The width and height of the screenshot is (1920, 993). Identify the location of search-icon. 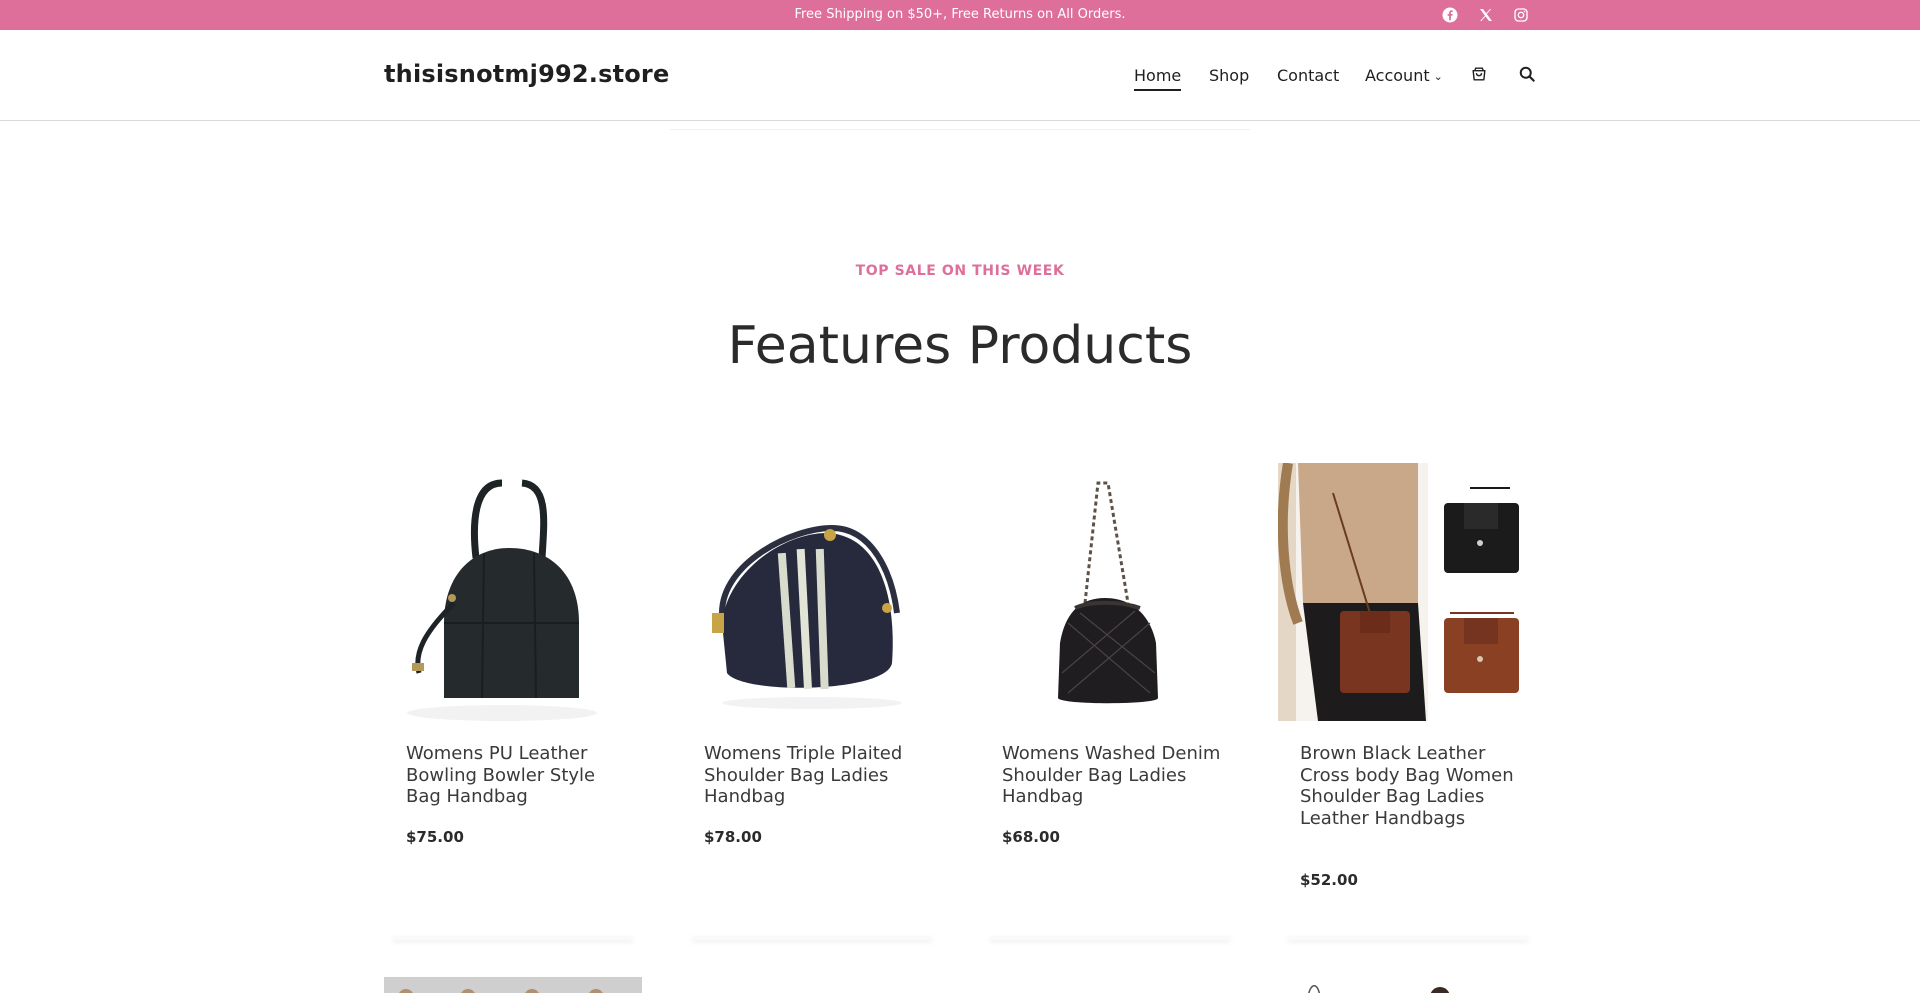
(1527, 74).